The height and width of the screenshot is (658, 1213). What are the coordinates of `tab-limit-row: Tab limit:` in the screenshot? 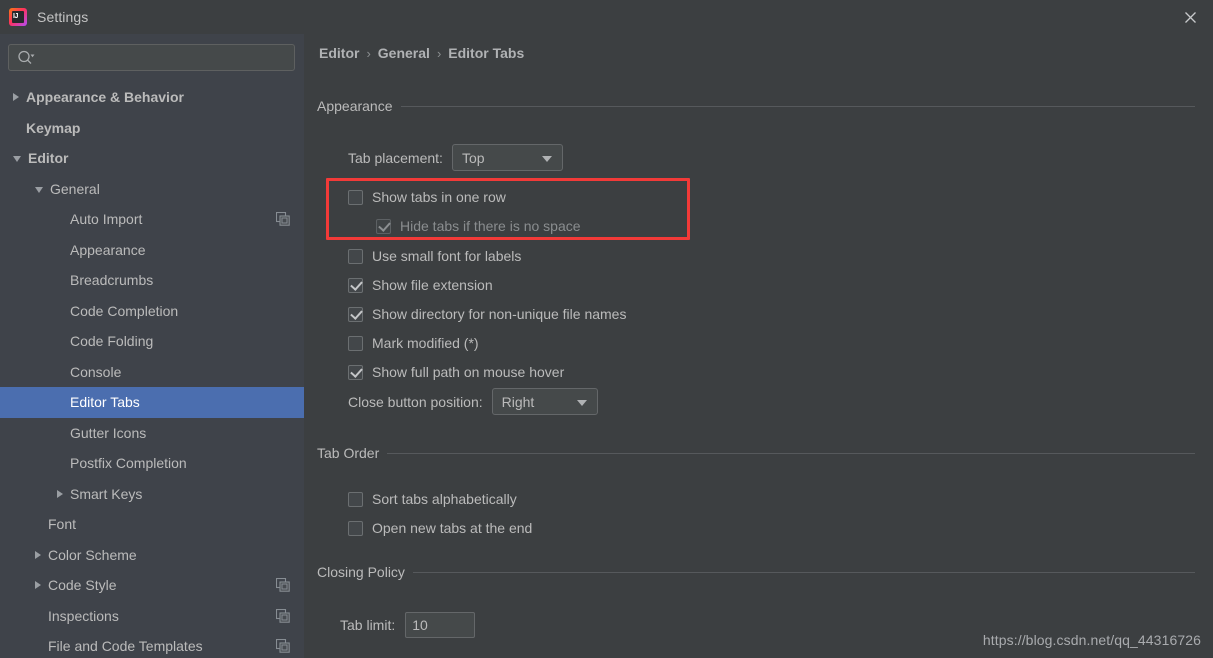 It's located at (408, 625).